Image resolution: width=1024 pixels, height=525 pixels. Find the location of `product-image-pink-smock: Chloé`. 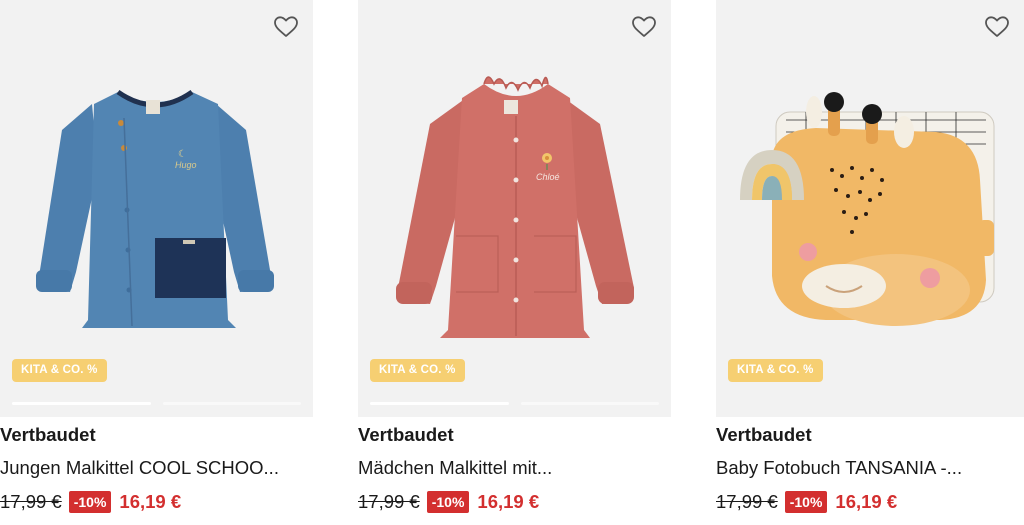

product-image-pink-smock: Chloé is located at coordinates (515, 207).